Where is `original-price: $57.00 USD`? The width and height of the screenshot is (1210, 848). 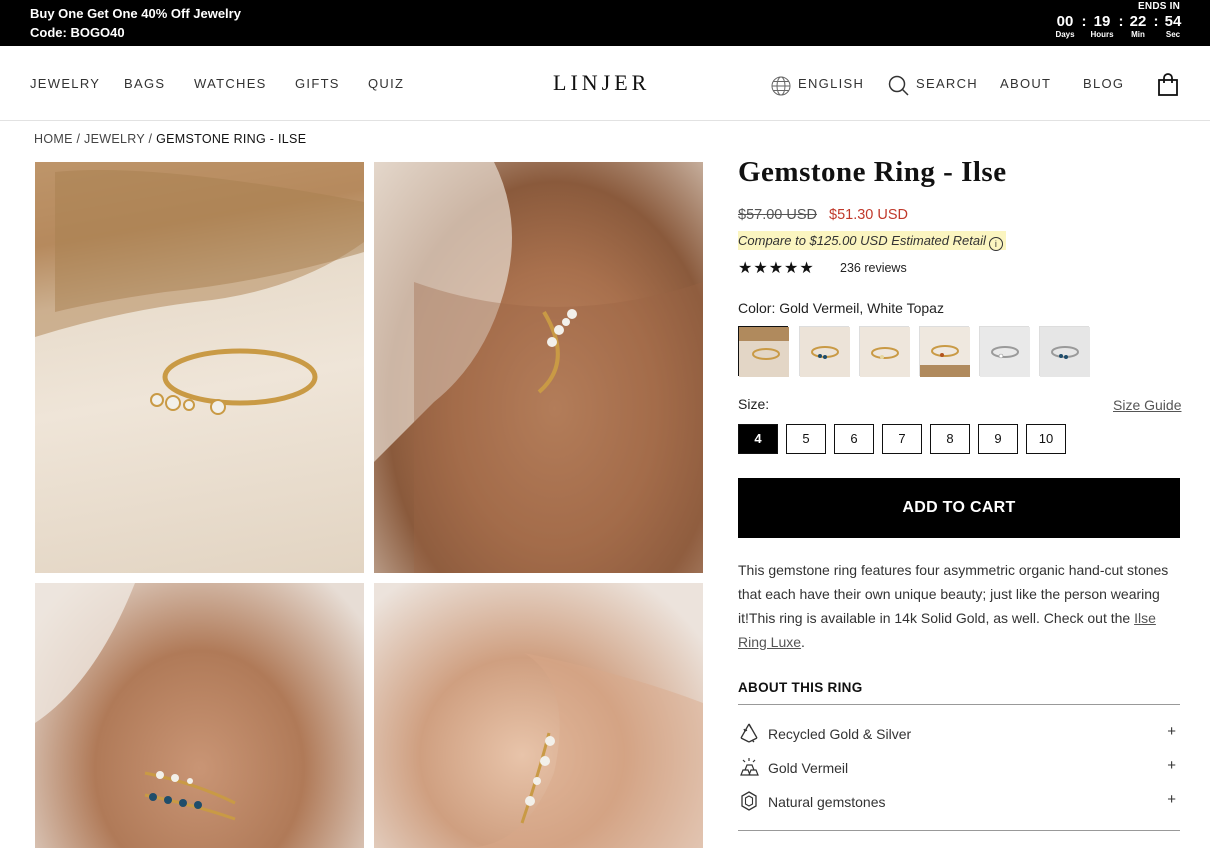 original-price: $57.00 USD is located at coordinates (777, 215).